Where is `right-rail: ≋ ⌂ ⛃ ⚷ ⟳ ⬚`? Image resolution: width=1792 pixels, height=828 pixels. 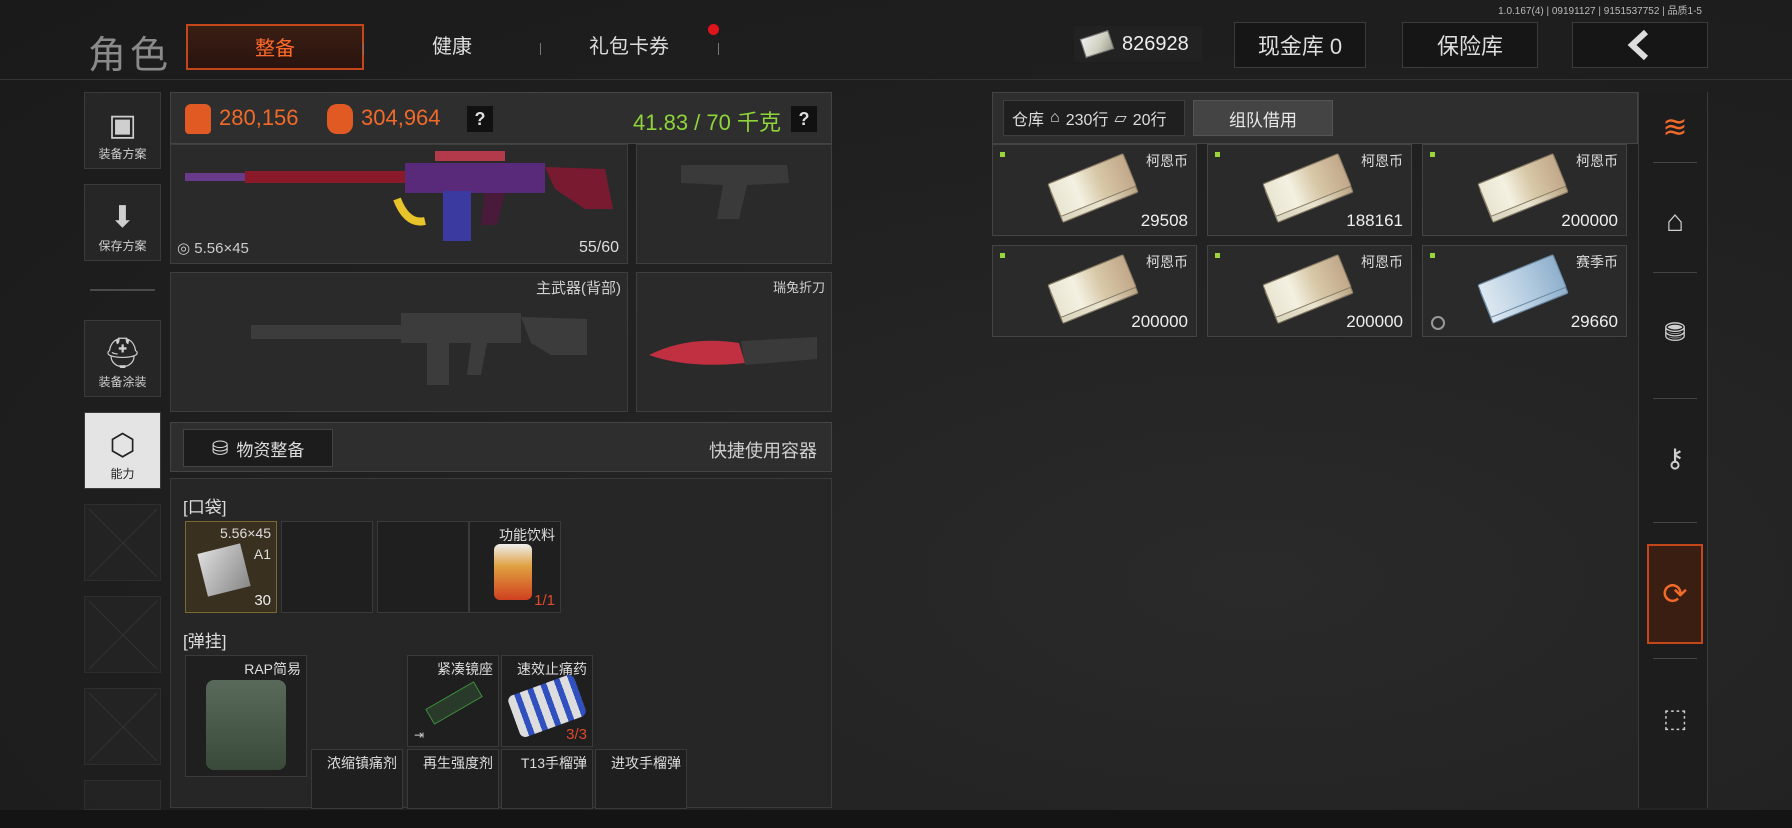 right-rail: ≋ ⌂ ⛃ ⚷ ⟳ ⬚ is located at coordinates (1673, 450).